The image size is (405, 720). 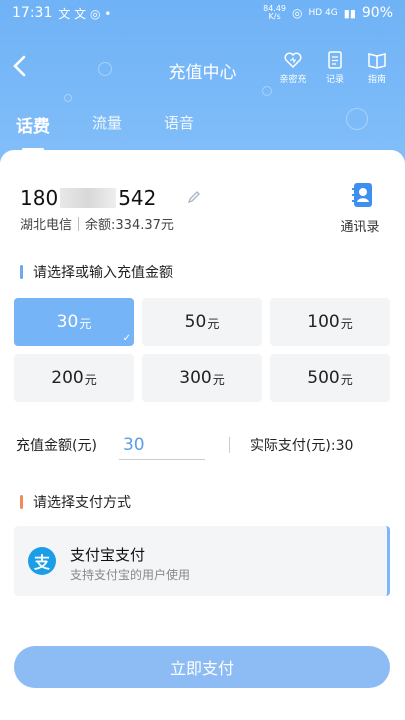 I want to click on recharge-amount-label: 充值金额(元), so click(x=56, y=446).